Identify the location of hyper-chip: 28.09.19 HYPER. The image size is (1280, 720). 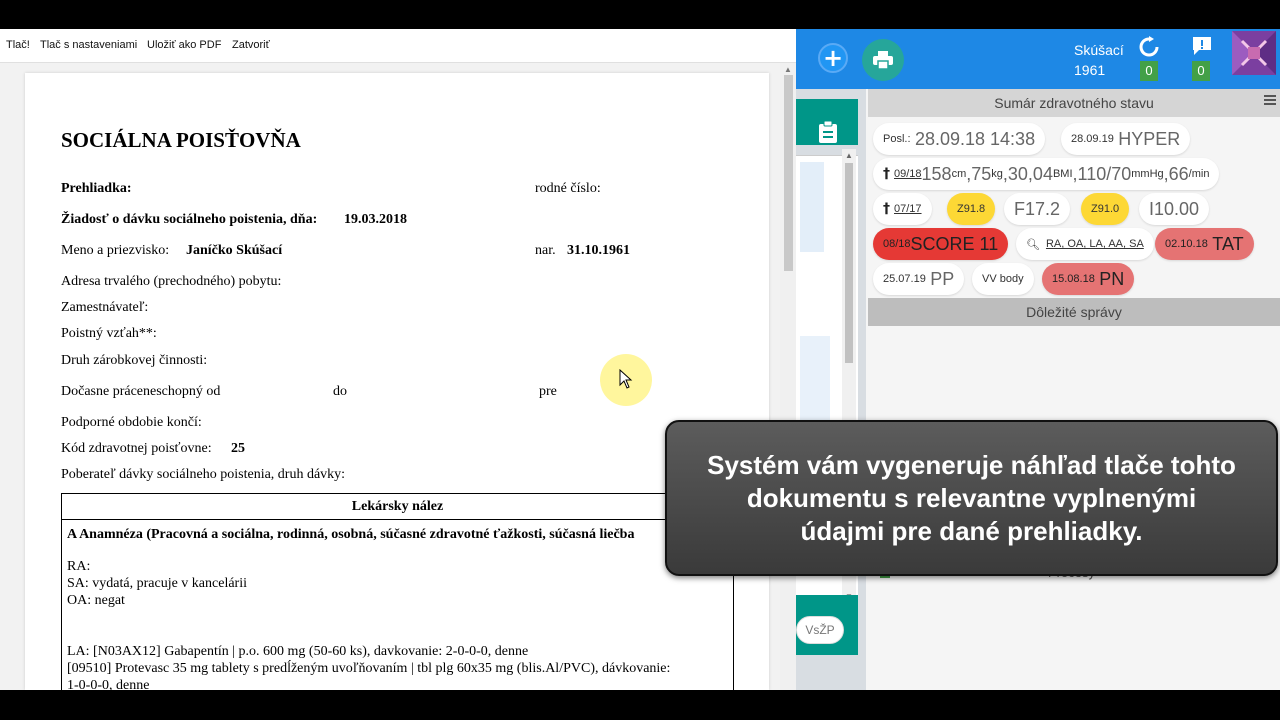
(1126, 139).